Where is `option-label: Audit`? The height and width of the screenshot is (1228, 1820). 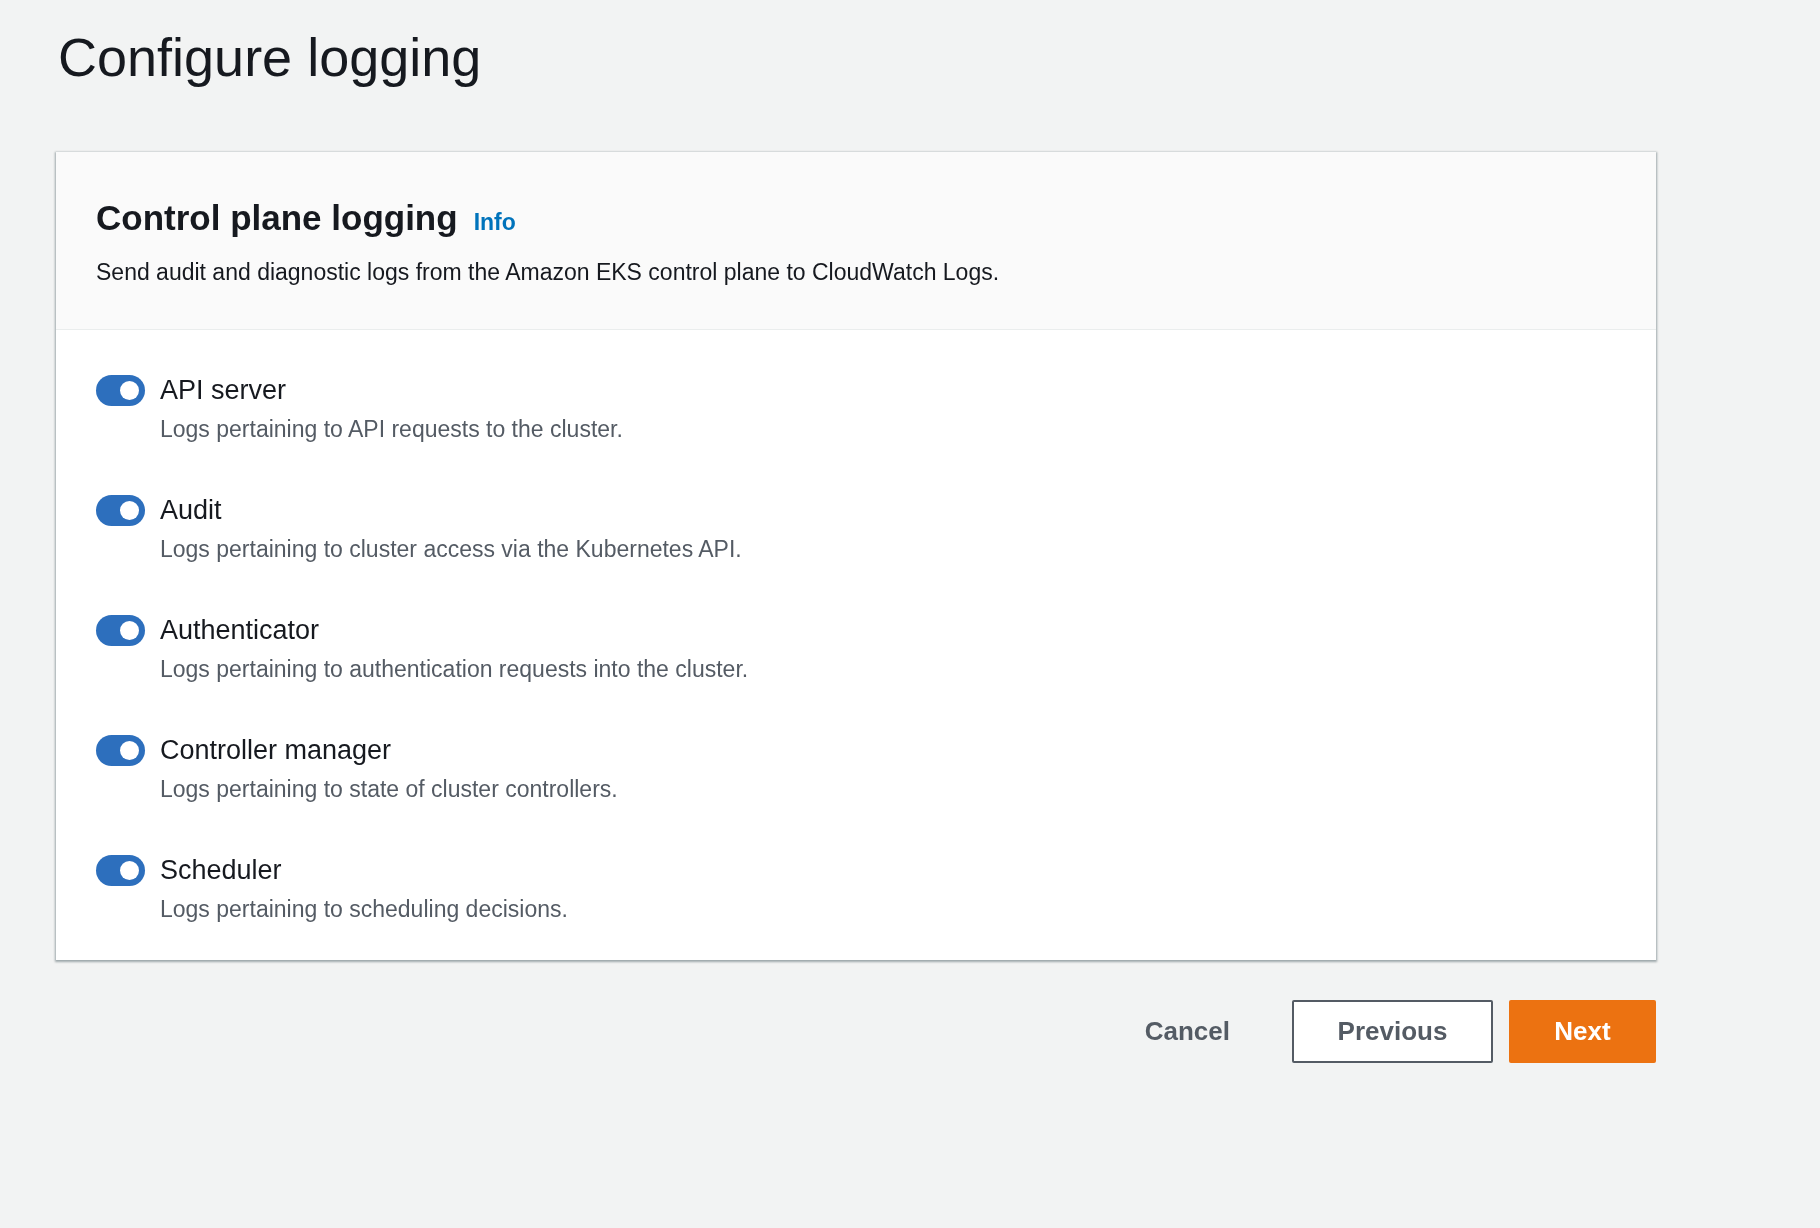
option-label: Audit is located at coordinates (191, 510).